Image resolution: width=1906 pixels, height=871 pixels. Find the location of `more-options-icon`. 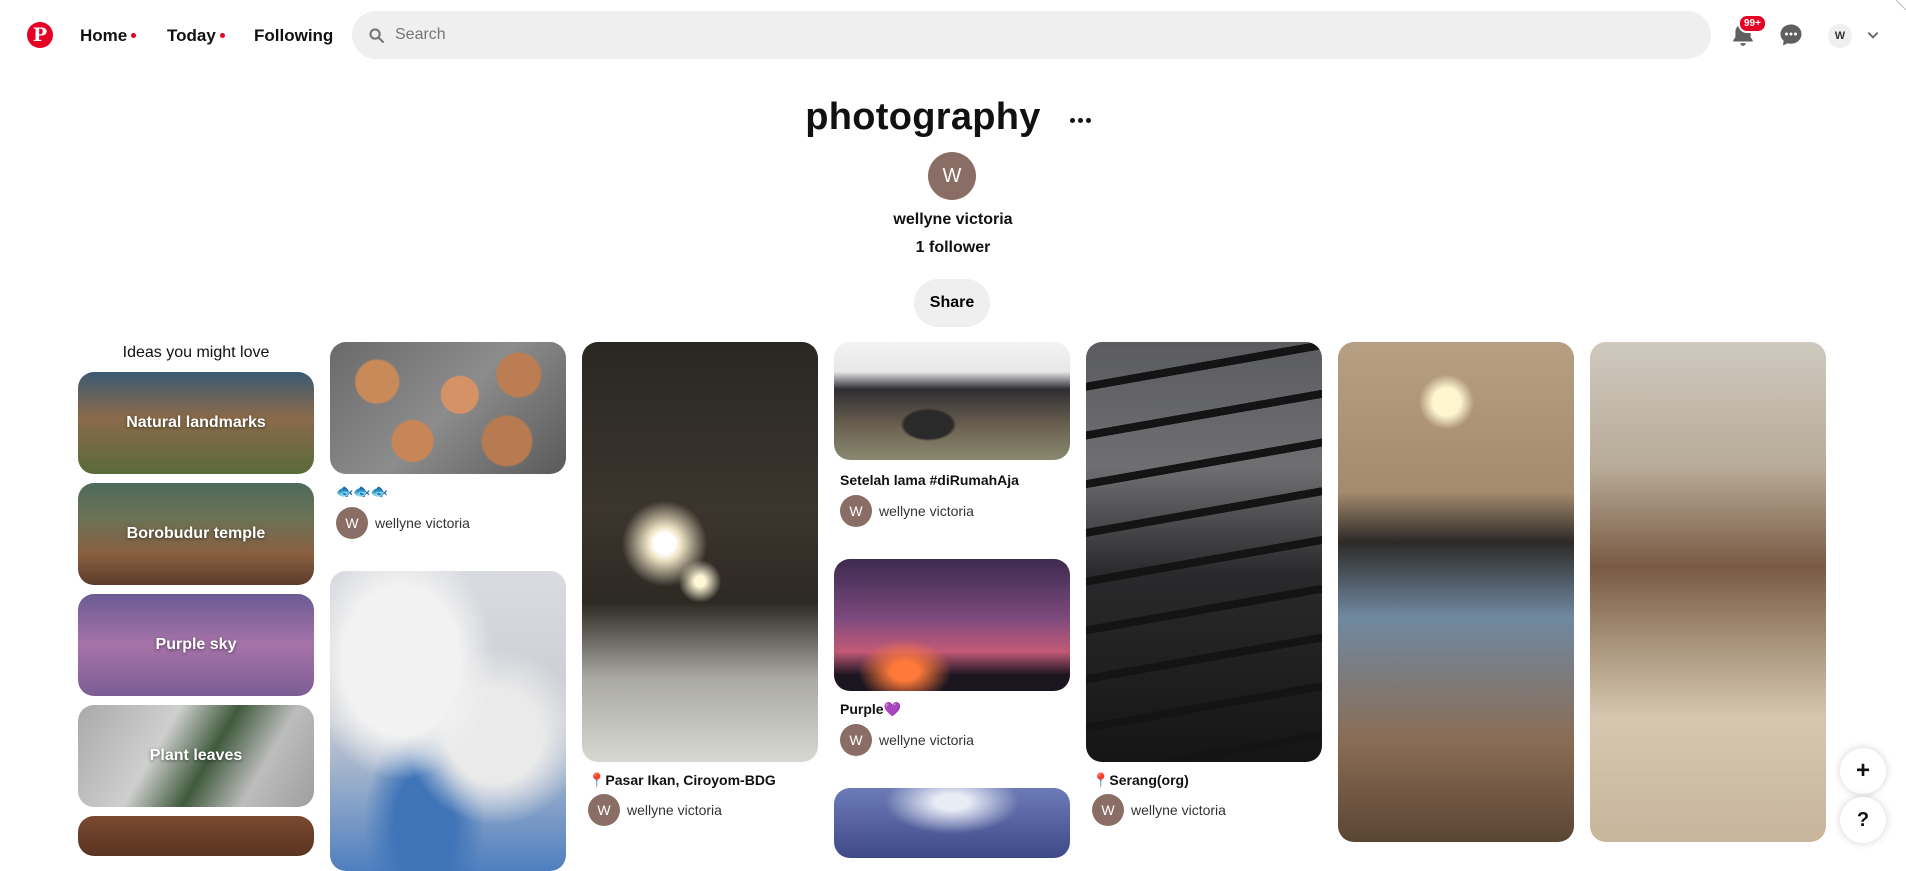

more-options-icon is located at coordinates (1080, 120).